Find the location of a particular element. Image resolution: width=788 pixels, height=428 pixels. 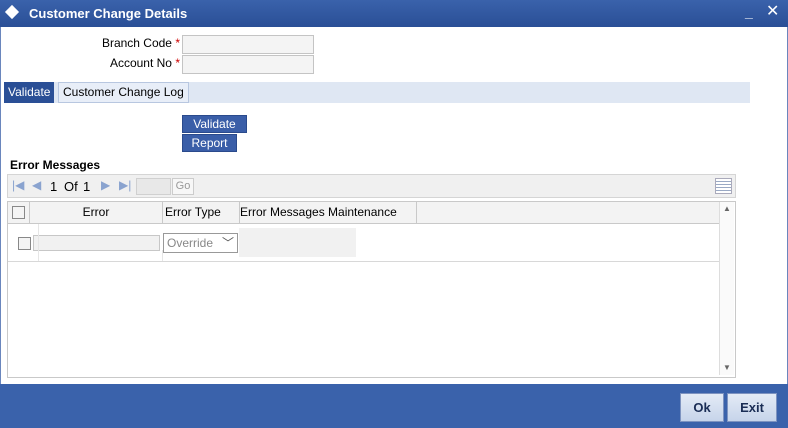

close-button: ✕ is located at coordinates (772, 11).